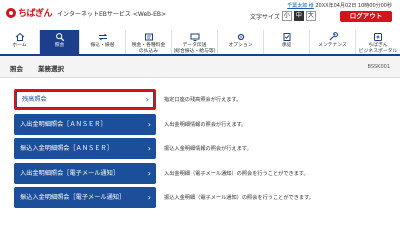 The image size is (400, 241). What do you see at coordinates (265, 17) in the screenshot?
I see `font-size-label: 文字サイズ` at bounding box center [265, 17].